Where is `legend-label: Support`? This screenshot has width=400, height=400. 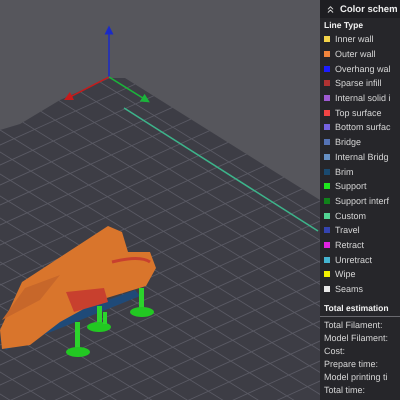 legend-label: Support is located at coordinates (351, 186).